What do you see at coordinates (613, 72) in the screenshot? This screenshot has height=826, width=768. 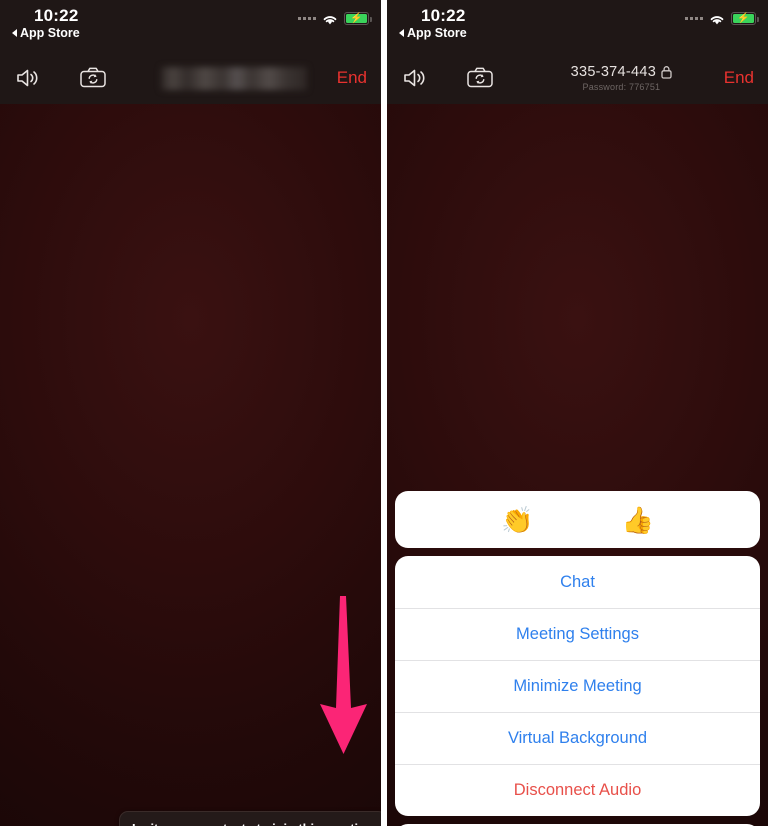 I see `meeting-id: 335-374-443` at bounding box center [613, 72].